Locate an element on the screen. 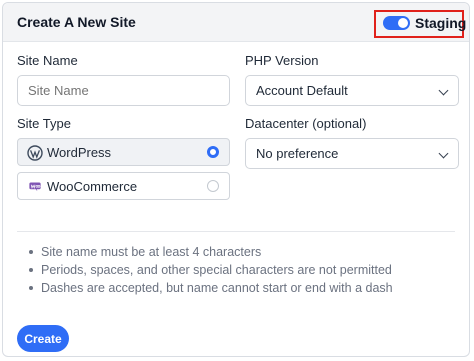 The width and height of the screenshot is (474, 361). site-type-label: Site Type is located at coordinates (44, 123).